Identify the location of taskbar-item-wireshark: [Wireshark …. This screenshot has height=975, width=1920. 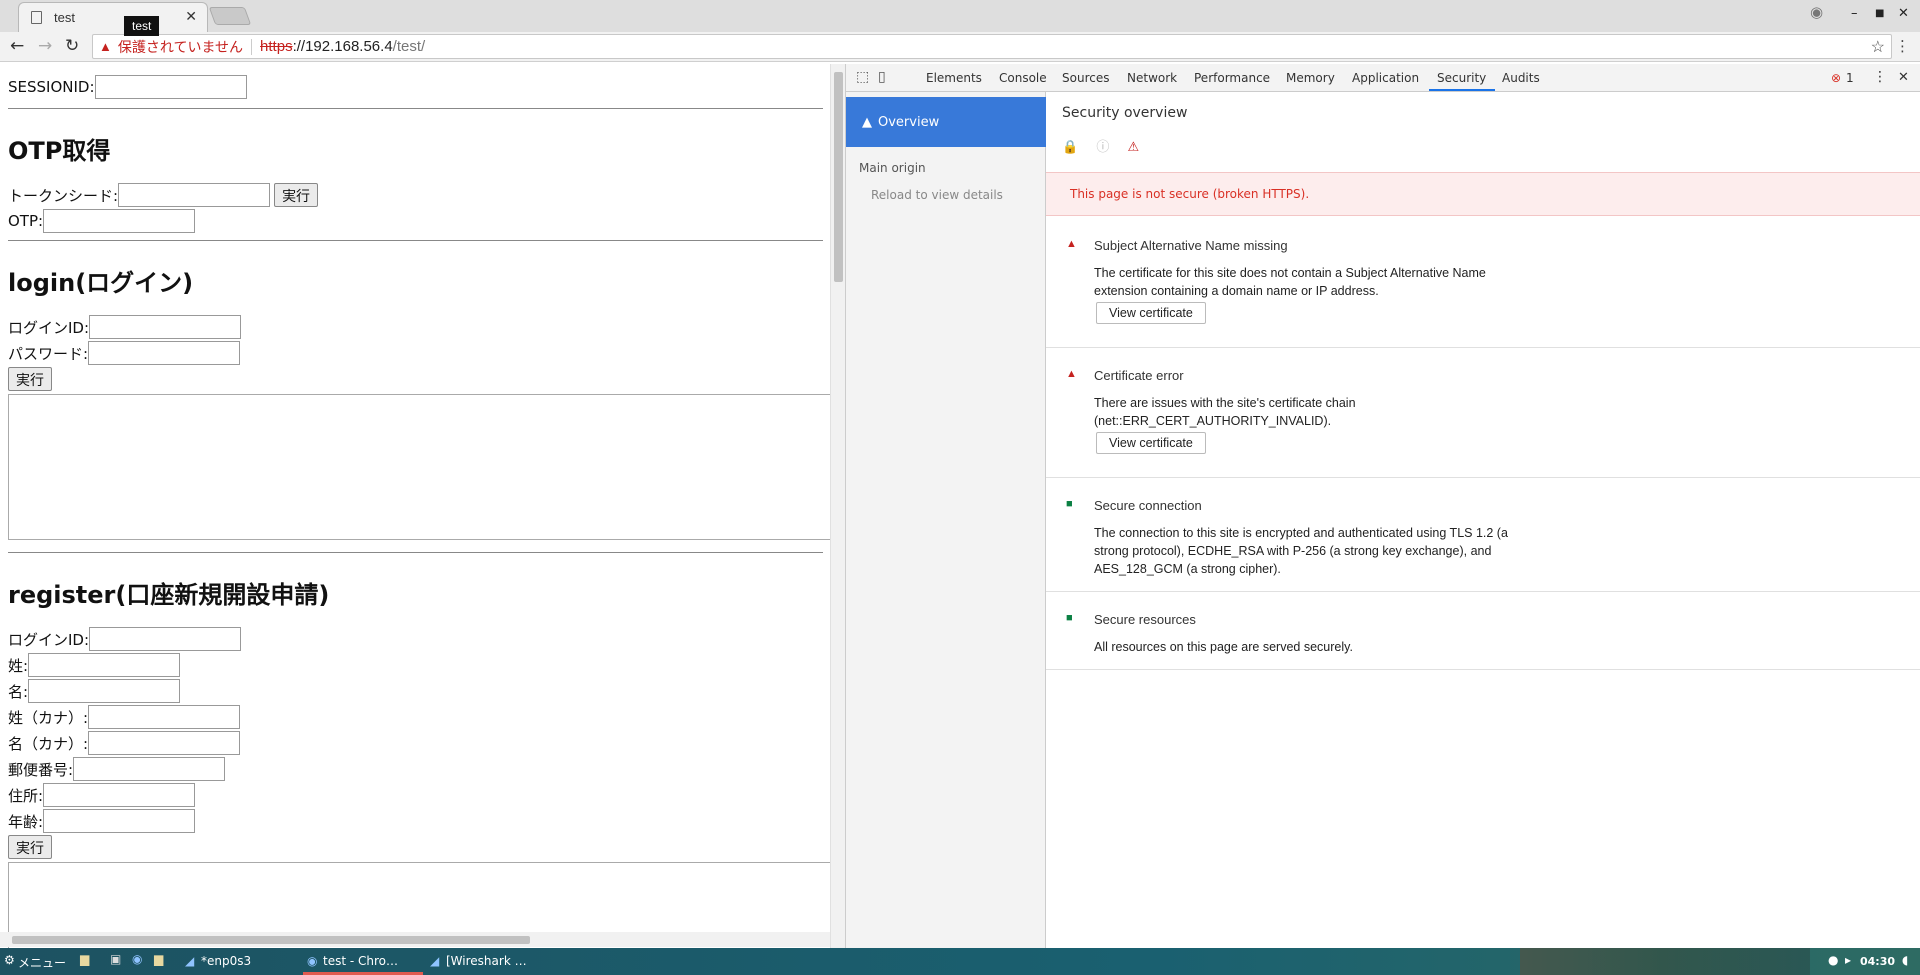
(486, 961).